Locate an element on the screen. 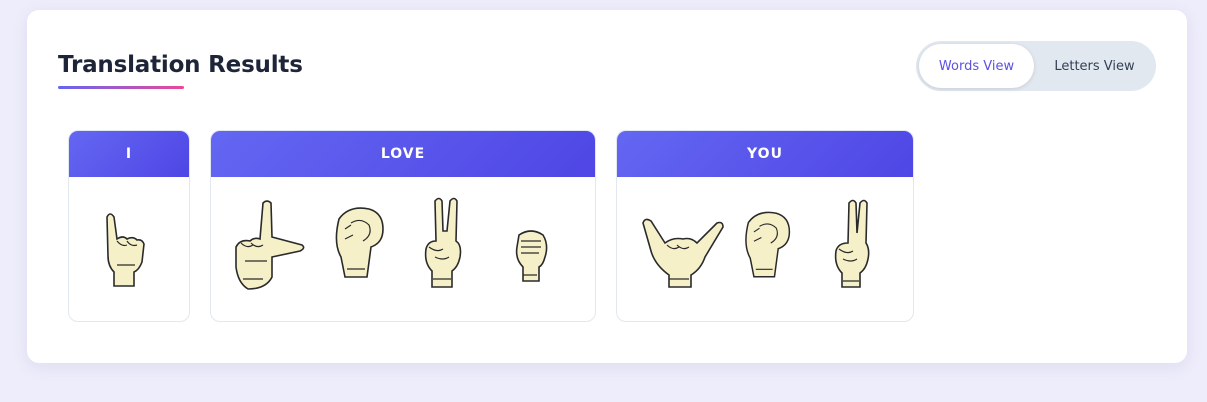  word-card-i: I is located at coordinates (129, 226).